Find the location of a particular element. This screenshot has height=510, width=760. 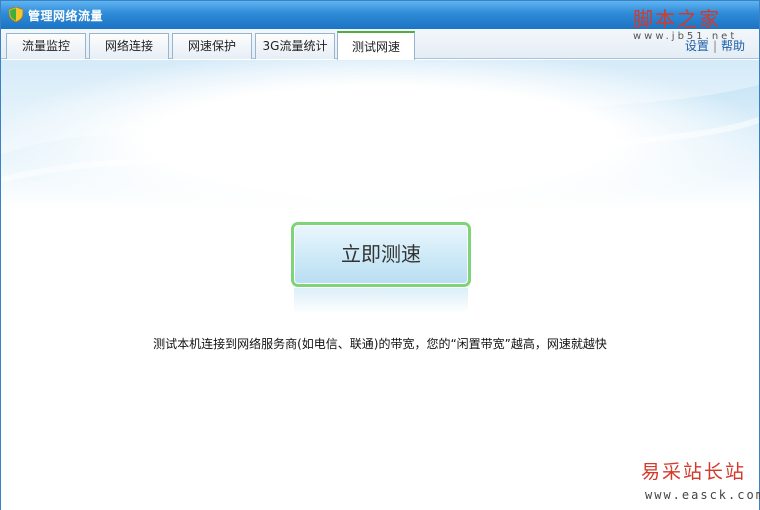

speed-test-description: 测试本机连接到网络服务商(如电信、联通)的带宽，您的“闲置带宽”越高，网速就越快 is located at coordinates (380, 344).